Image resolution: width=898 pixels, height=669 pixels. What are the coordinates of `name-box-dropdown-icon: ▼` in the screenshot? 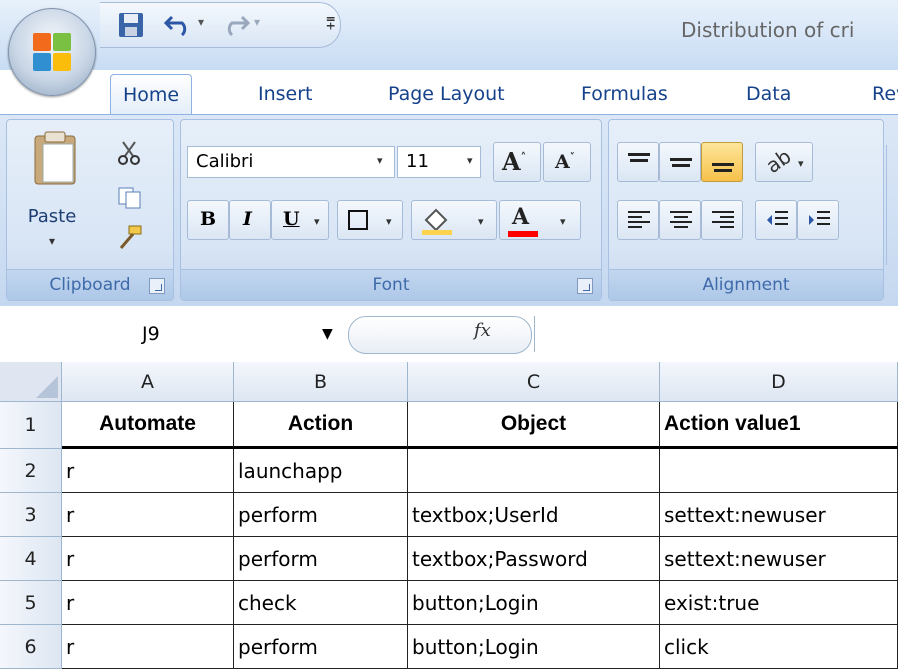 It's located at (327, 334).